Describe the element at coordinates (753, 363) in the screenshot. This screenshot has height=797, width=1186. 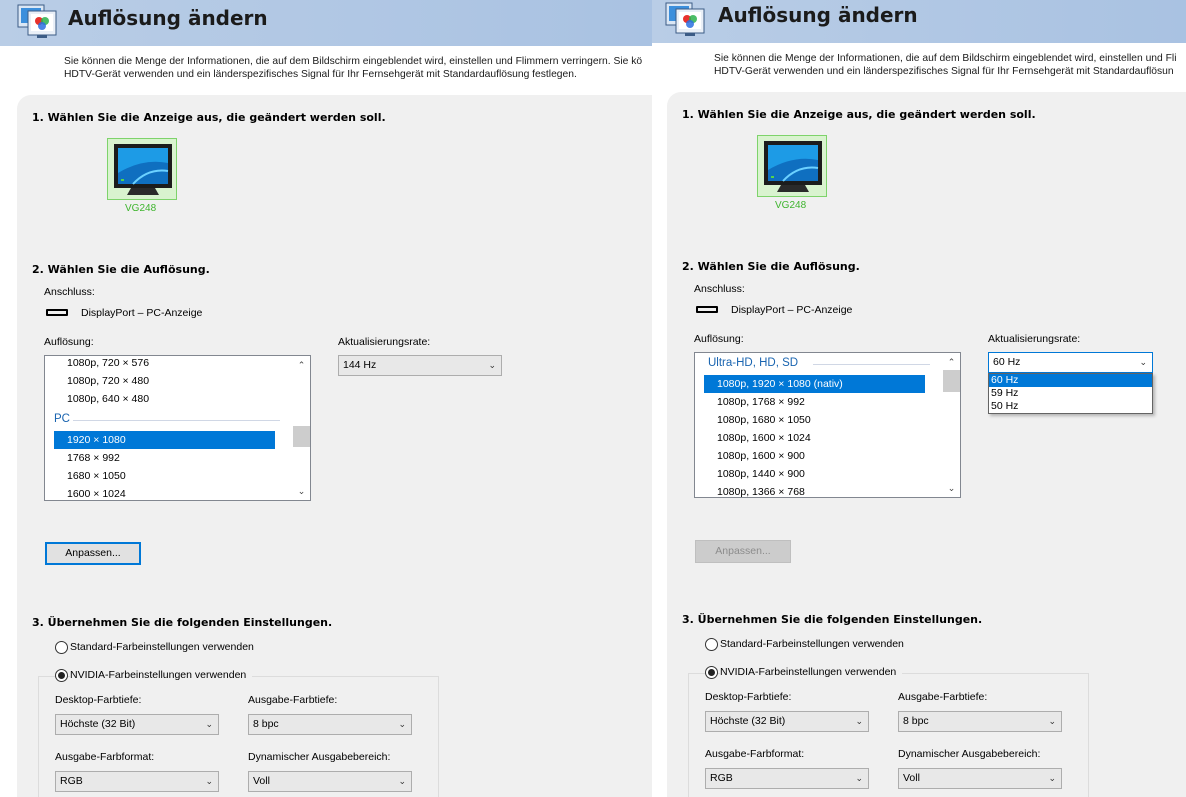
I see `group-header-ultra-hd: Ultra-HD, HD, SD` at that location.